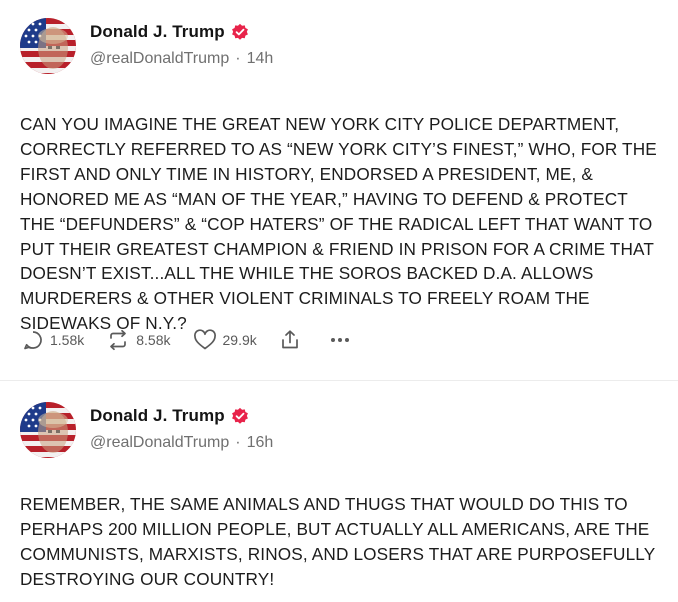 This screenshot has height=602, width=678. What do you see at coordinates (67, 340) in the screenshot?
I see `reply-count: 1.58k` at bounding box center [67, 340].